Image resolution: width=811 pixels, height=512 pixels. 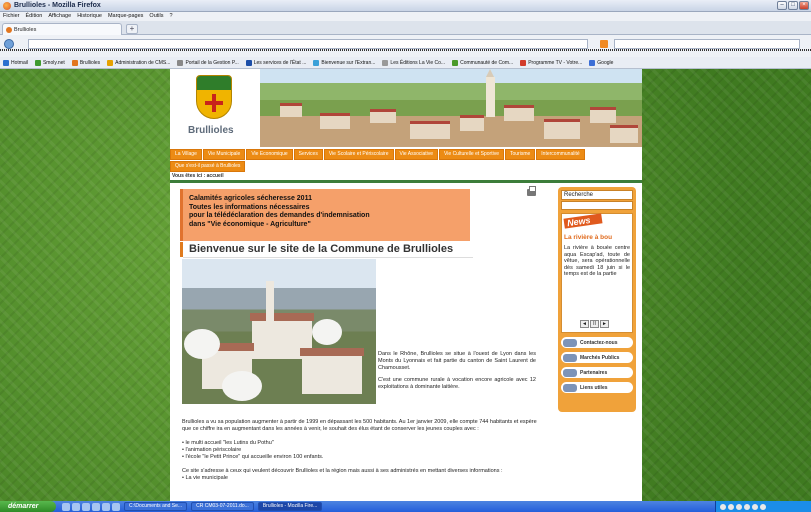 What do you see at coordinates (707, 44) in the screenshot?
I see `search-bar` at bounding box center [707, 44].